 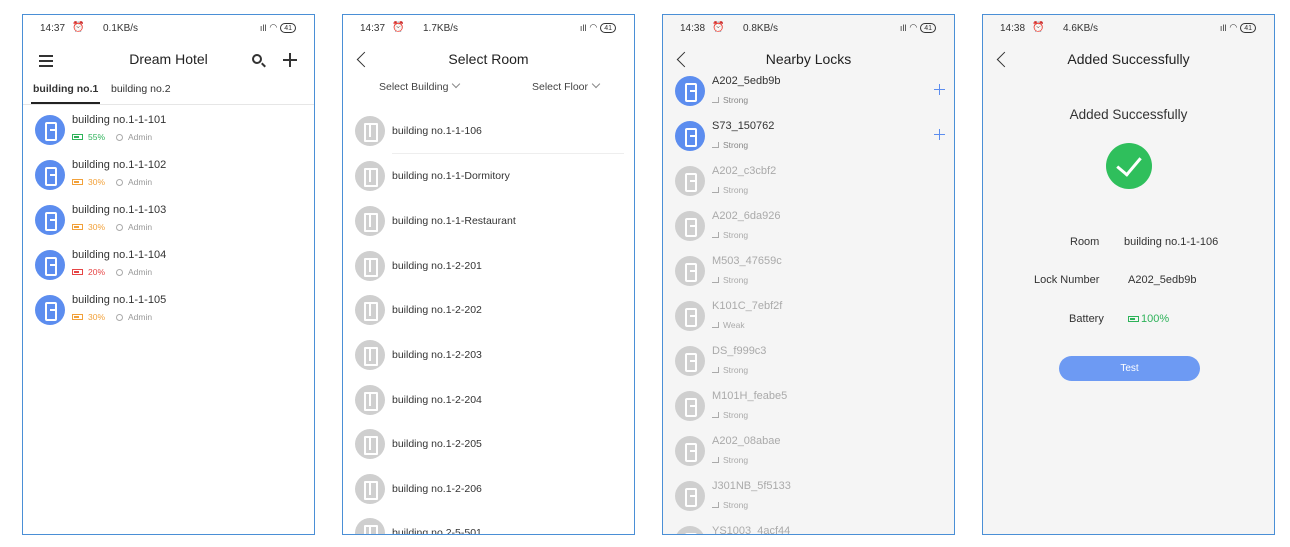 I want to click on search-icon, so click(x=257, y=59).